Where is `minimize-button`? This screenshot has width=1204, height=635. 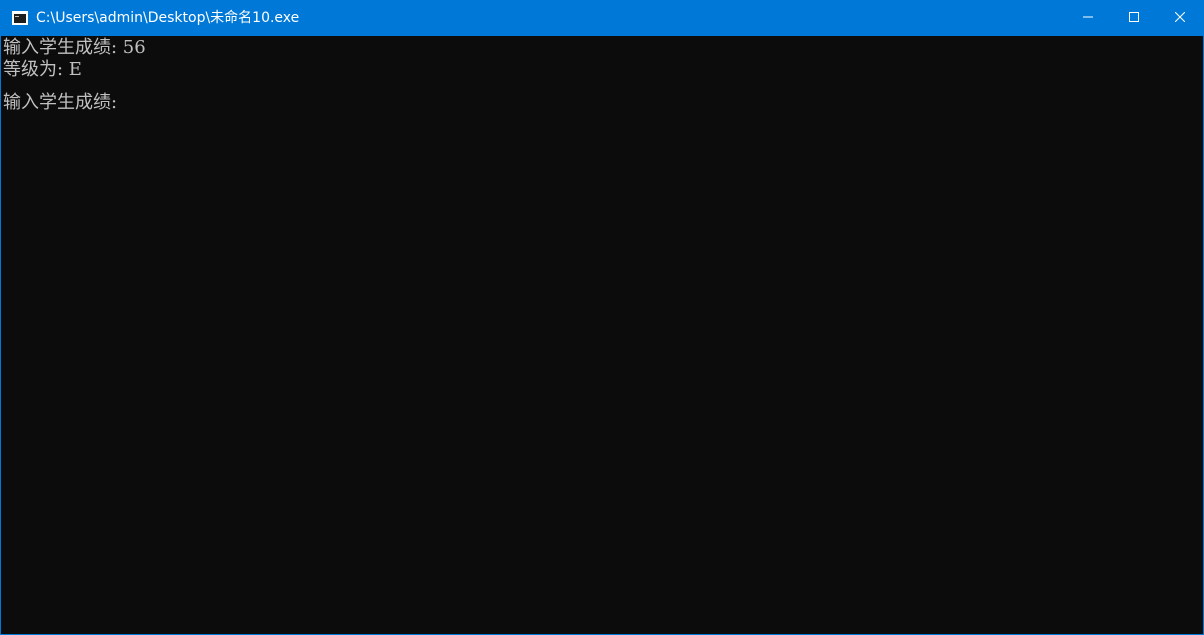
minimize-button is located at coordinates (1088, 18).